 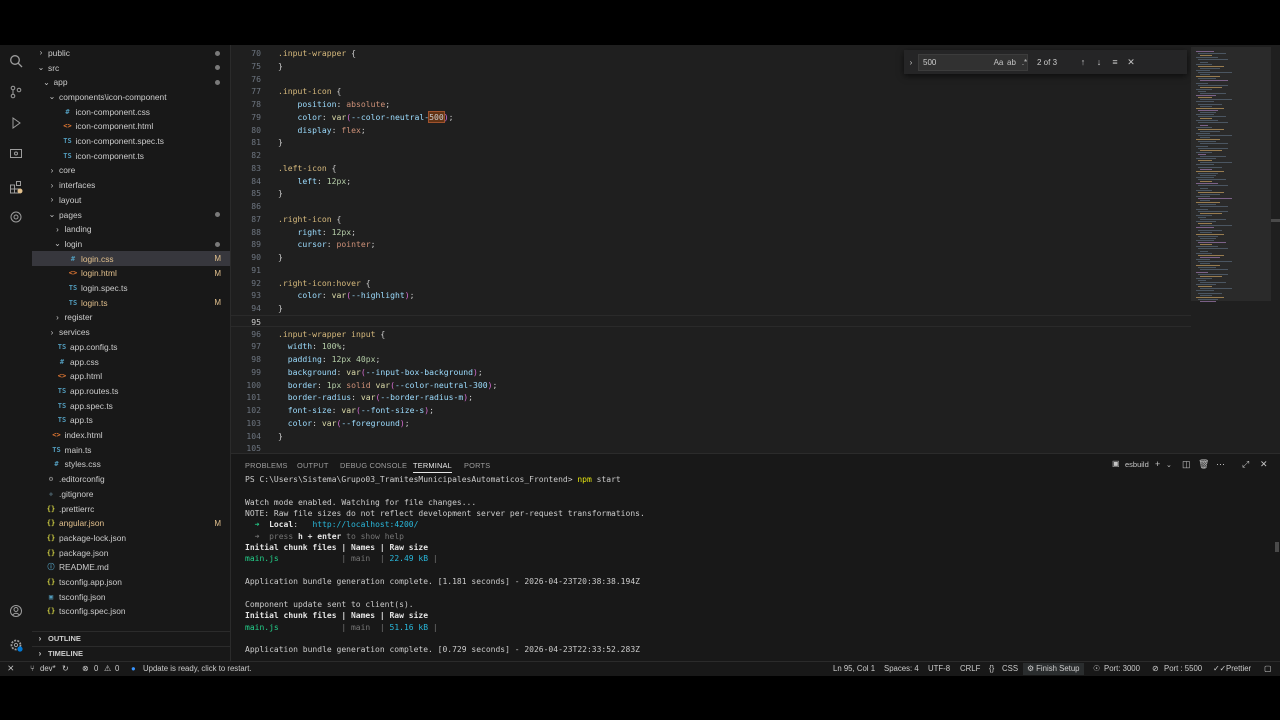 I want to click on tree-file: ▣ tsconfig.json, so click(x=131, y=596).